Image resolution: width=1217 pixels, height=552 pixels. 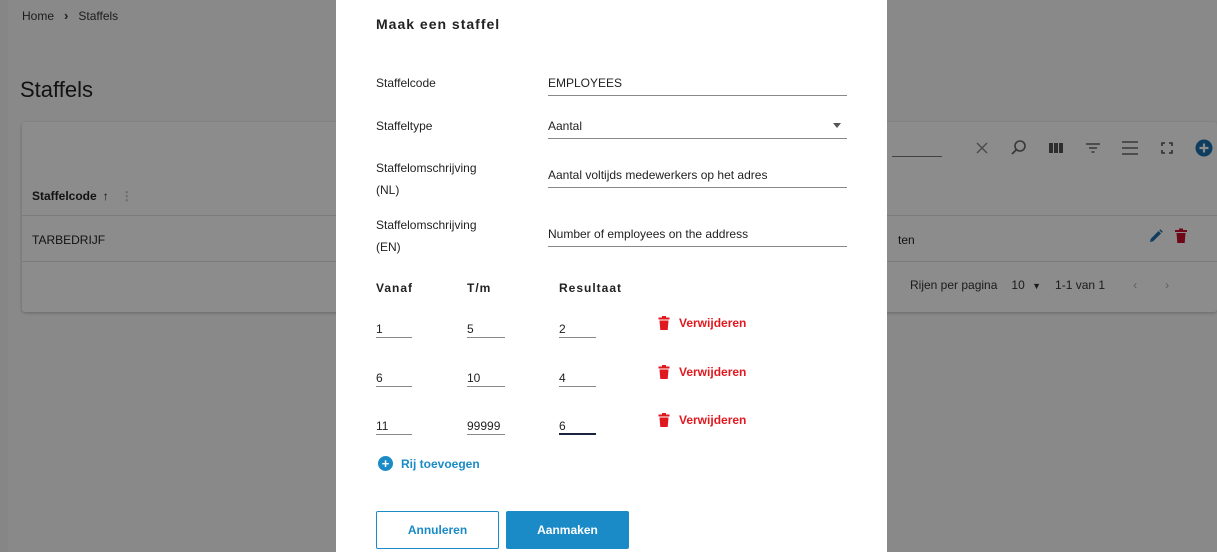 I want to click on dialog-title: Maak een staffel, so click(x=438, y=24).